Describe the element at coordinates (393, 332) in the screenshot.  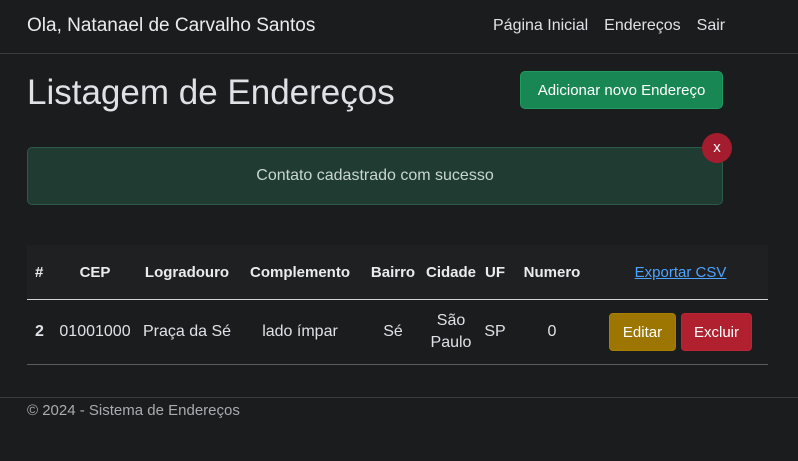
I see `cell-bairro: Sé` at that location.